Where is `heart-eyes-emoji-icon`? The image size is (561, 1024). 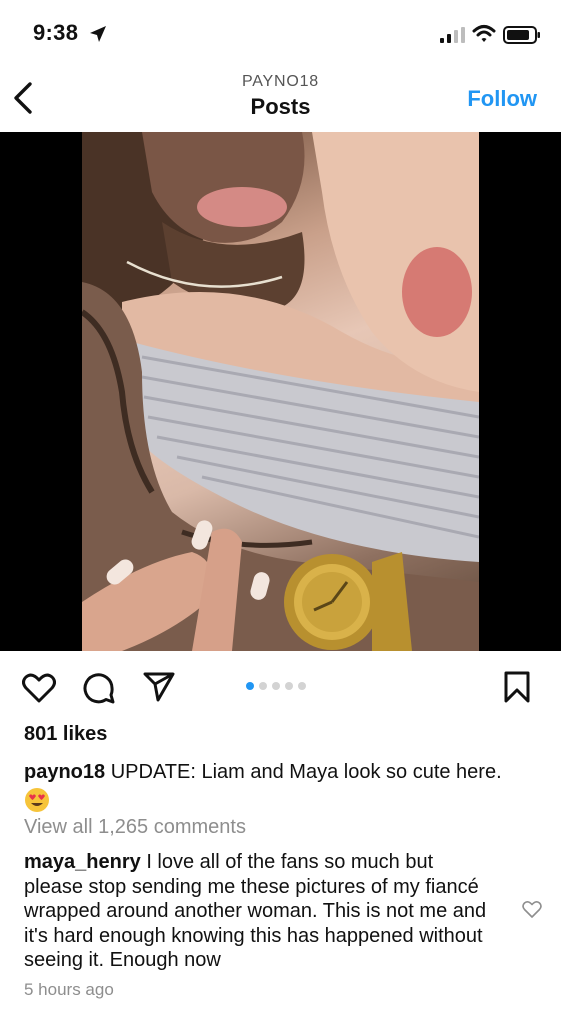
heart-eyes-emoji-icon is located at coordinates (37, 800).